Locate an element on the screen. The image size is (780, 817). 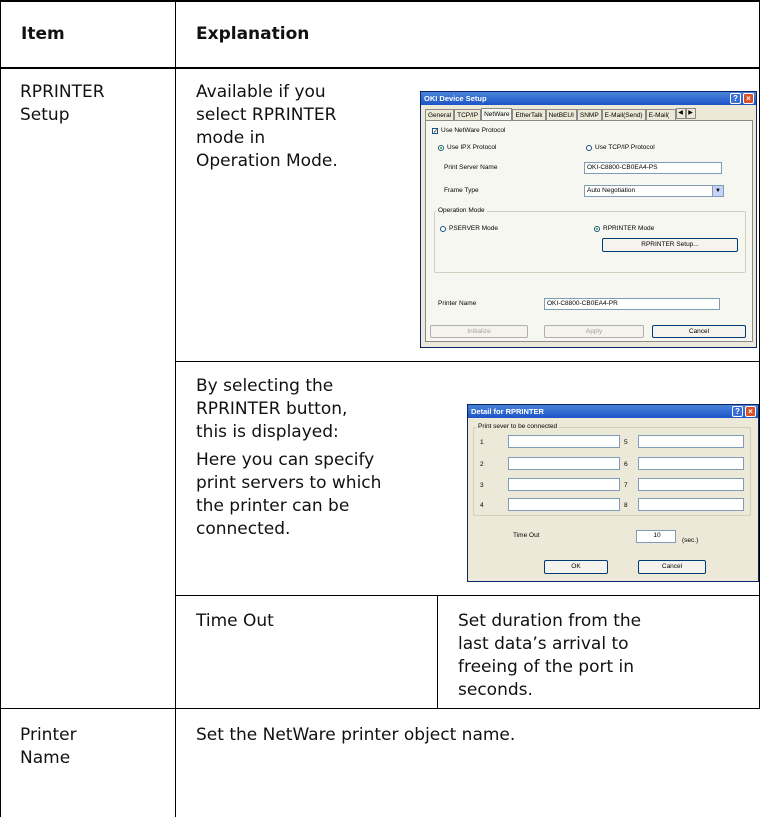
operation-mode-label: Operation Mode is located at coordinates (461, 211).